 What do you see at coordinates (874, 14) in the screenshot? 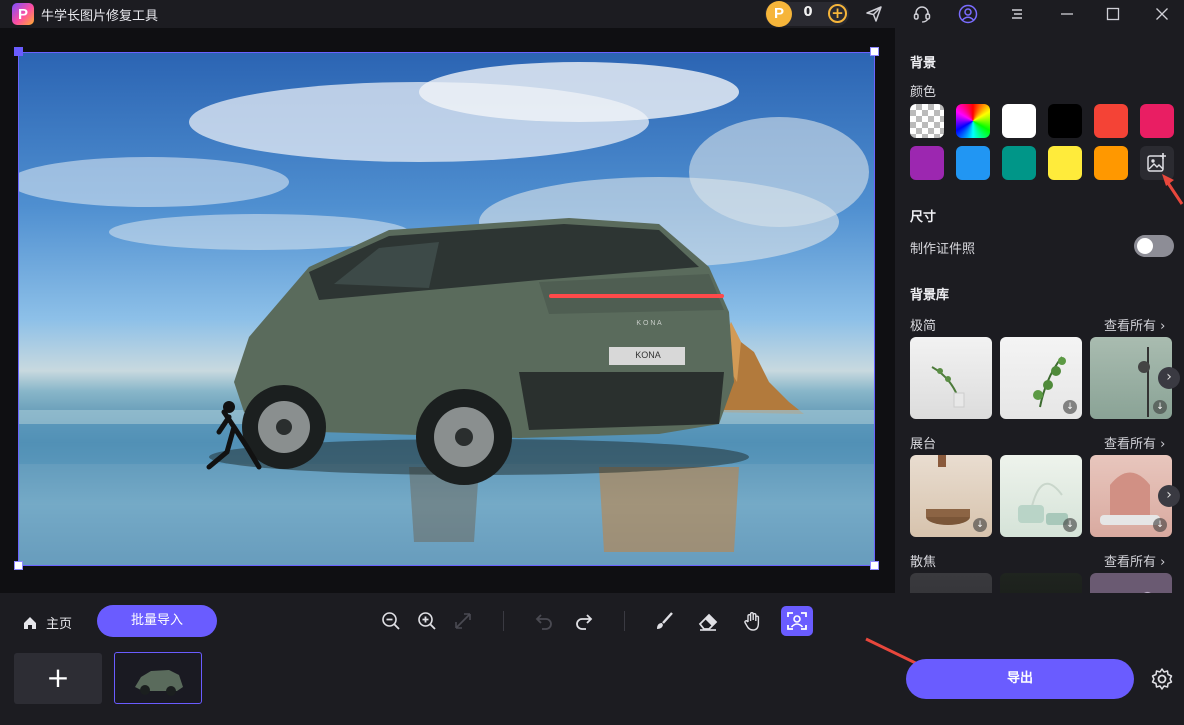
I see `send-icon` at bounding box center [874, 14].